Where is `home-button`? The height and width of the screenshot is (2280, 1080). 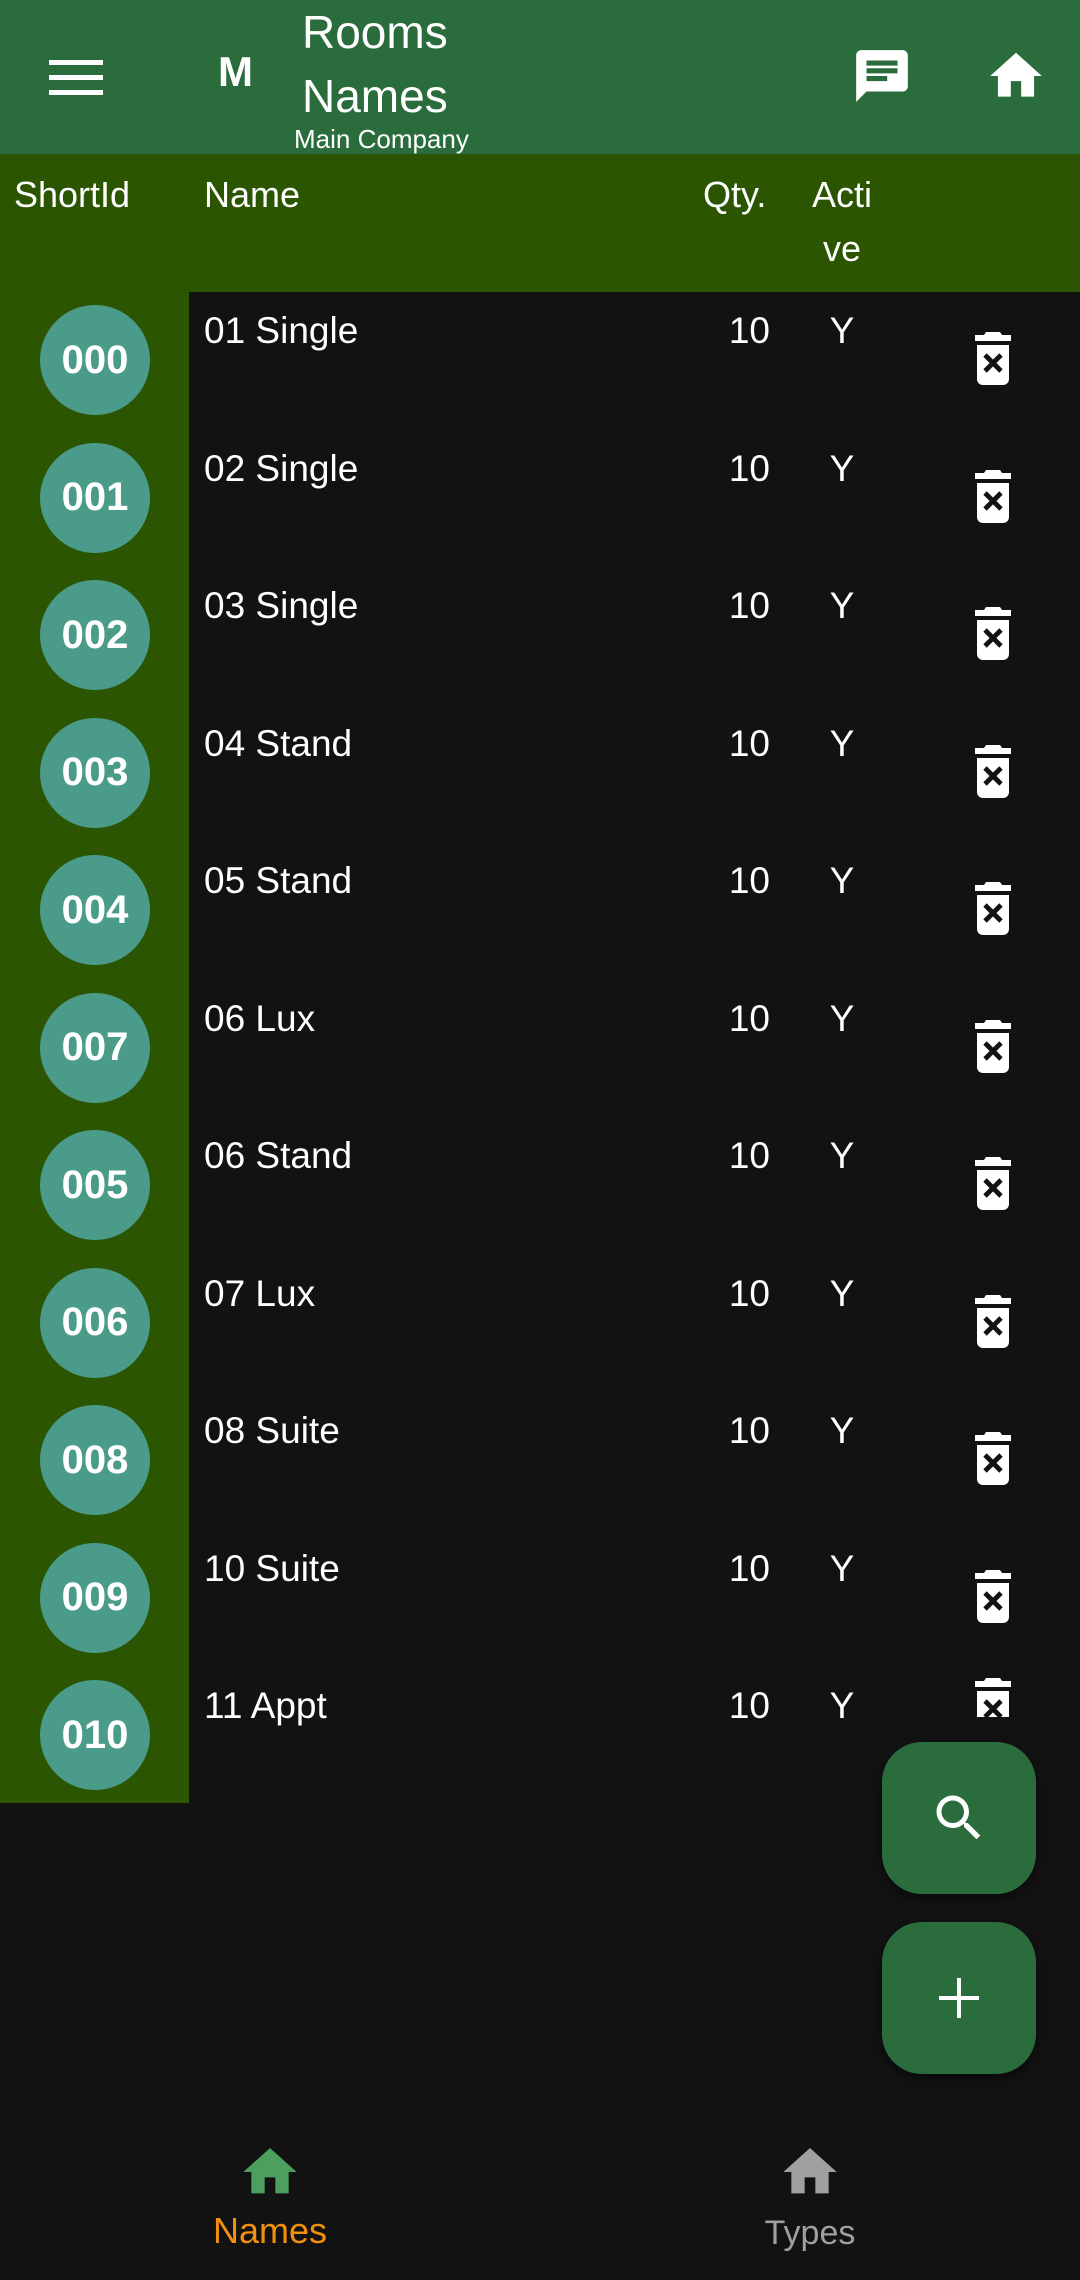 home-button is located at coordinates (1016, 76).